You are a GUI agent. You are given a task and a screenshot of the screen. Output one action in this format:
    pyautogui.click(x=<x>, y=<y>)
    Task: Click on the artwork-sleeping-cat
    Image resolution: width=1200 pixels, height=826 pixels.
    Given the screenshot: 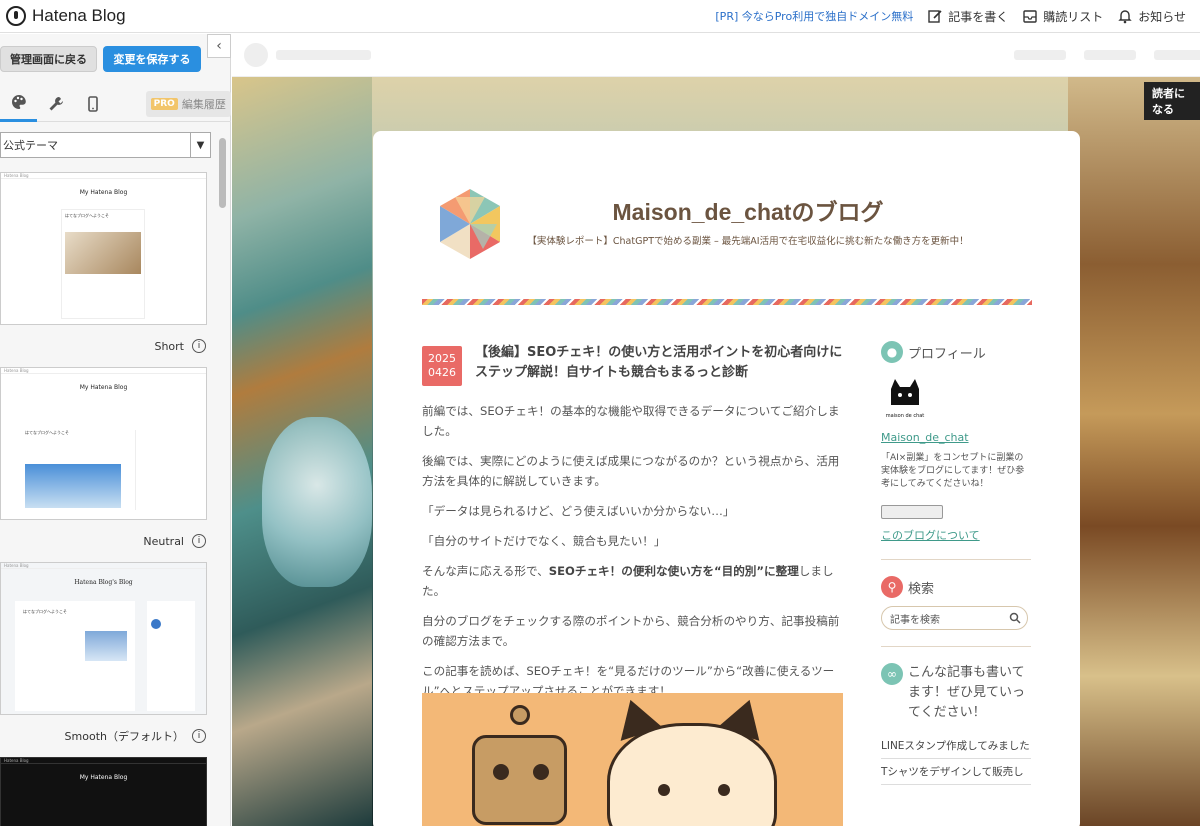 What is the action you would take?
    pyautogui.click(x=317, y=502)
    